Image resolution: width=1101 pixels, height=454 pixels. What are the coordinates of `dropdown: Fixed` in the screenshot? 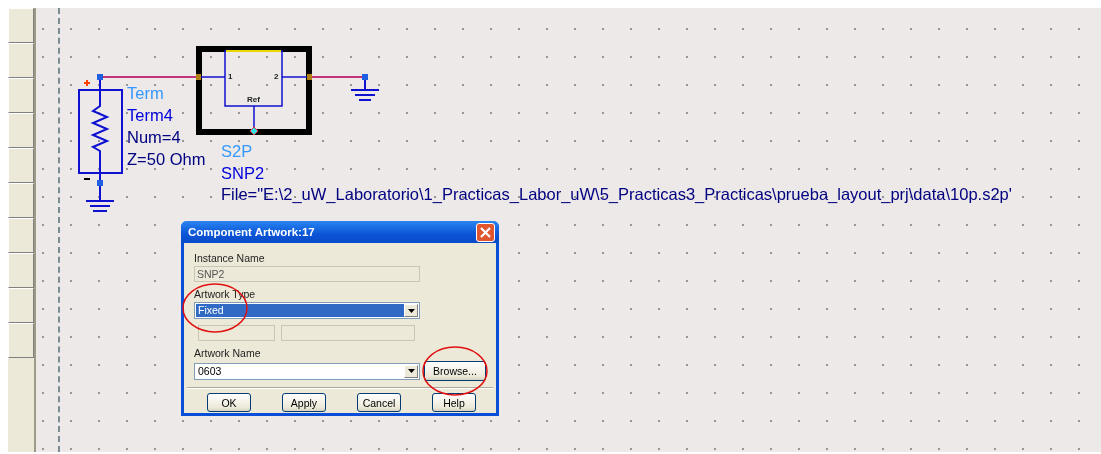 It's located at (307, 310).